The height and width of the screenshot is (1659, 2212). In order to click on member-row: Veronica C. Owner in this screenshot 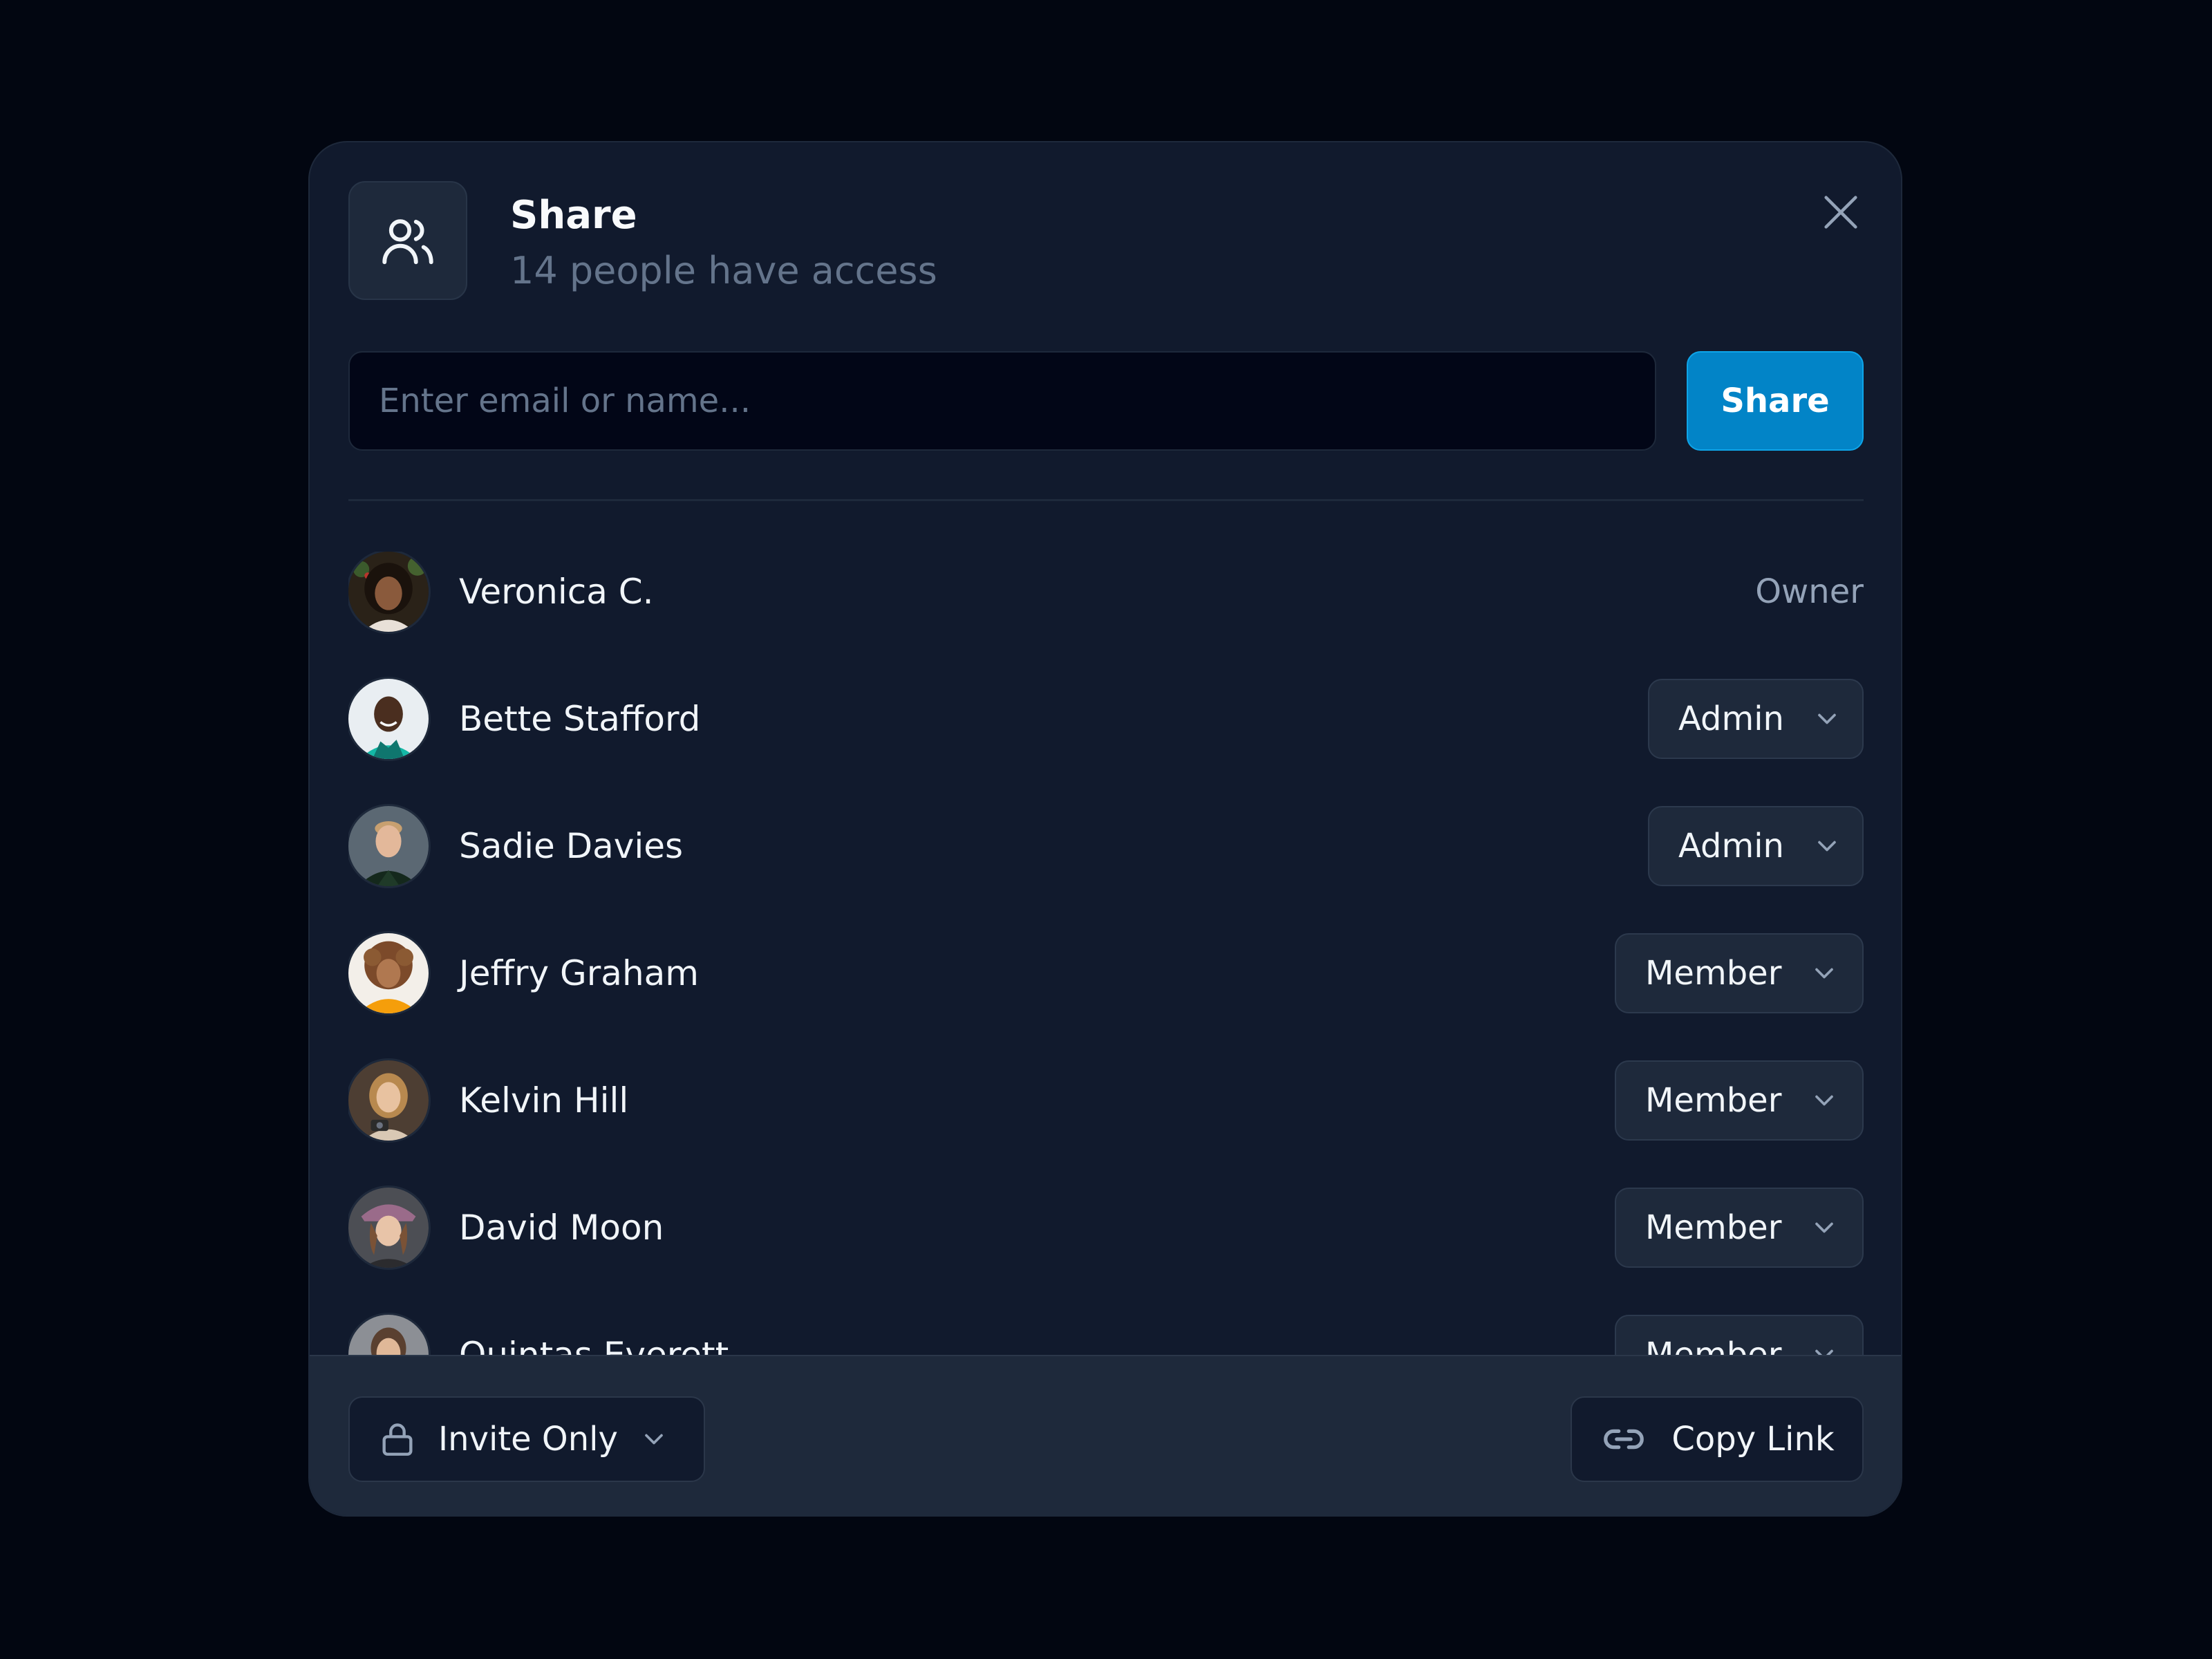, I will do `click(1106, 593)`.